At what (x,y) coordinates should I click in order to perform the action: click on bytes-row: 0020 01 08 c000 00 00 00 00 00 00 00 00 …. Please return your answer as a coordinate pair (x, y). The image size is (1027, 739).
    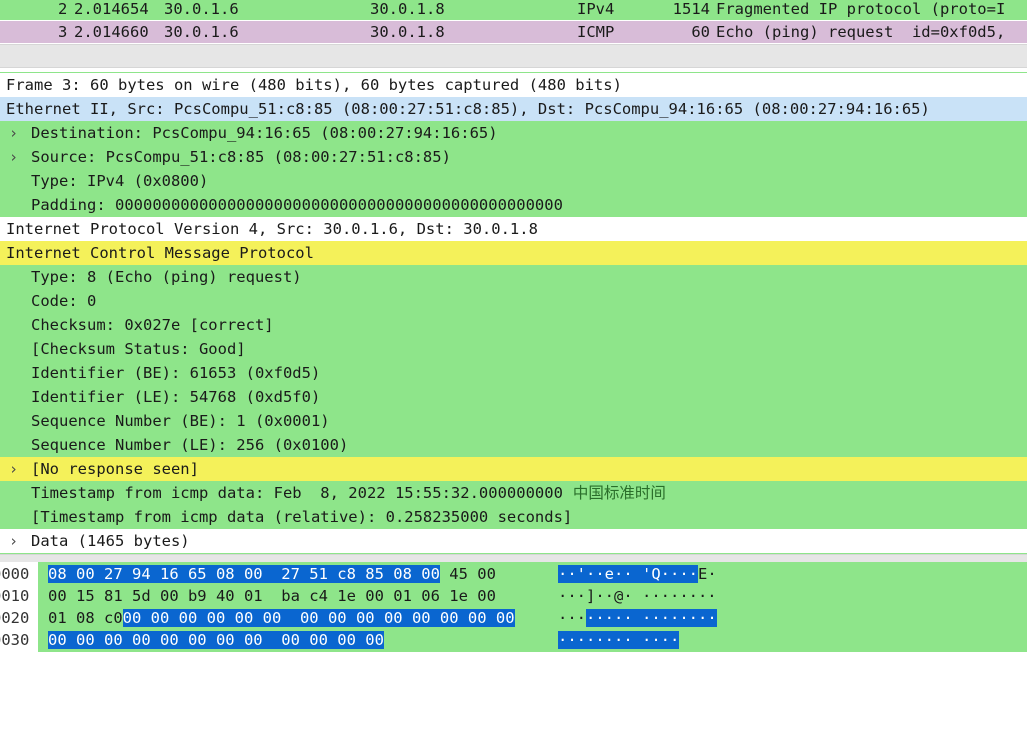
    Looking at the image, I should click on (513, 618).